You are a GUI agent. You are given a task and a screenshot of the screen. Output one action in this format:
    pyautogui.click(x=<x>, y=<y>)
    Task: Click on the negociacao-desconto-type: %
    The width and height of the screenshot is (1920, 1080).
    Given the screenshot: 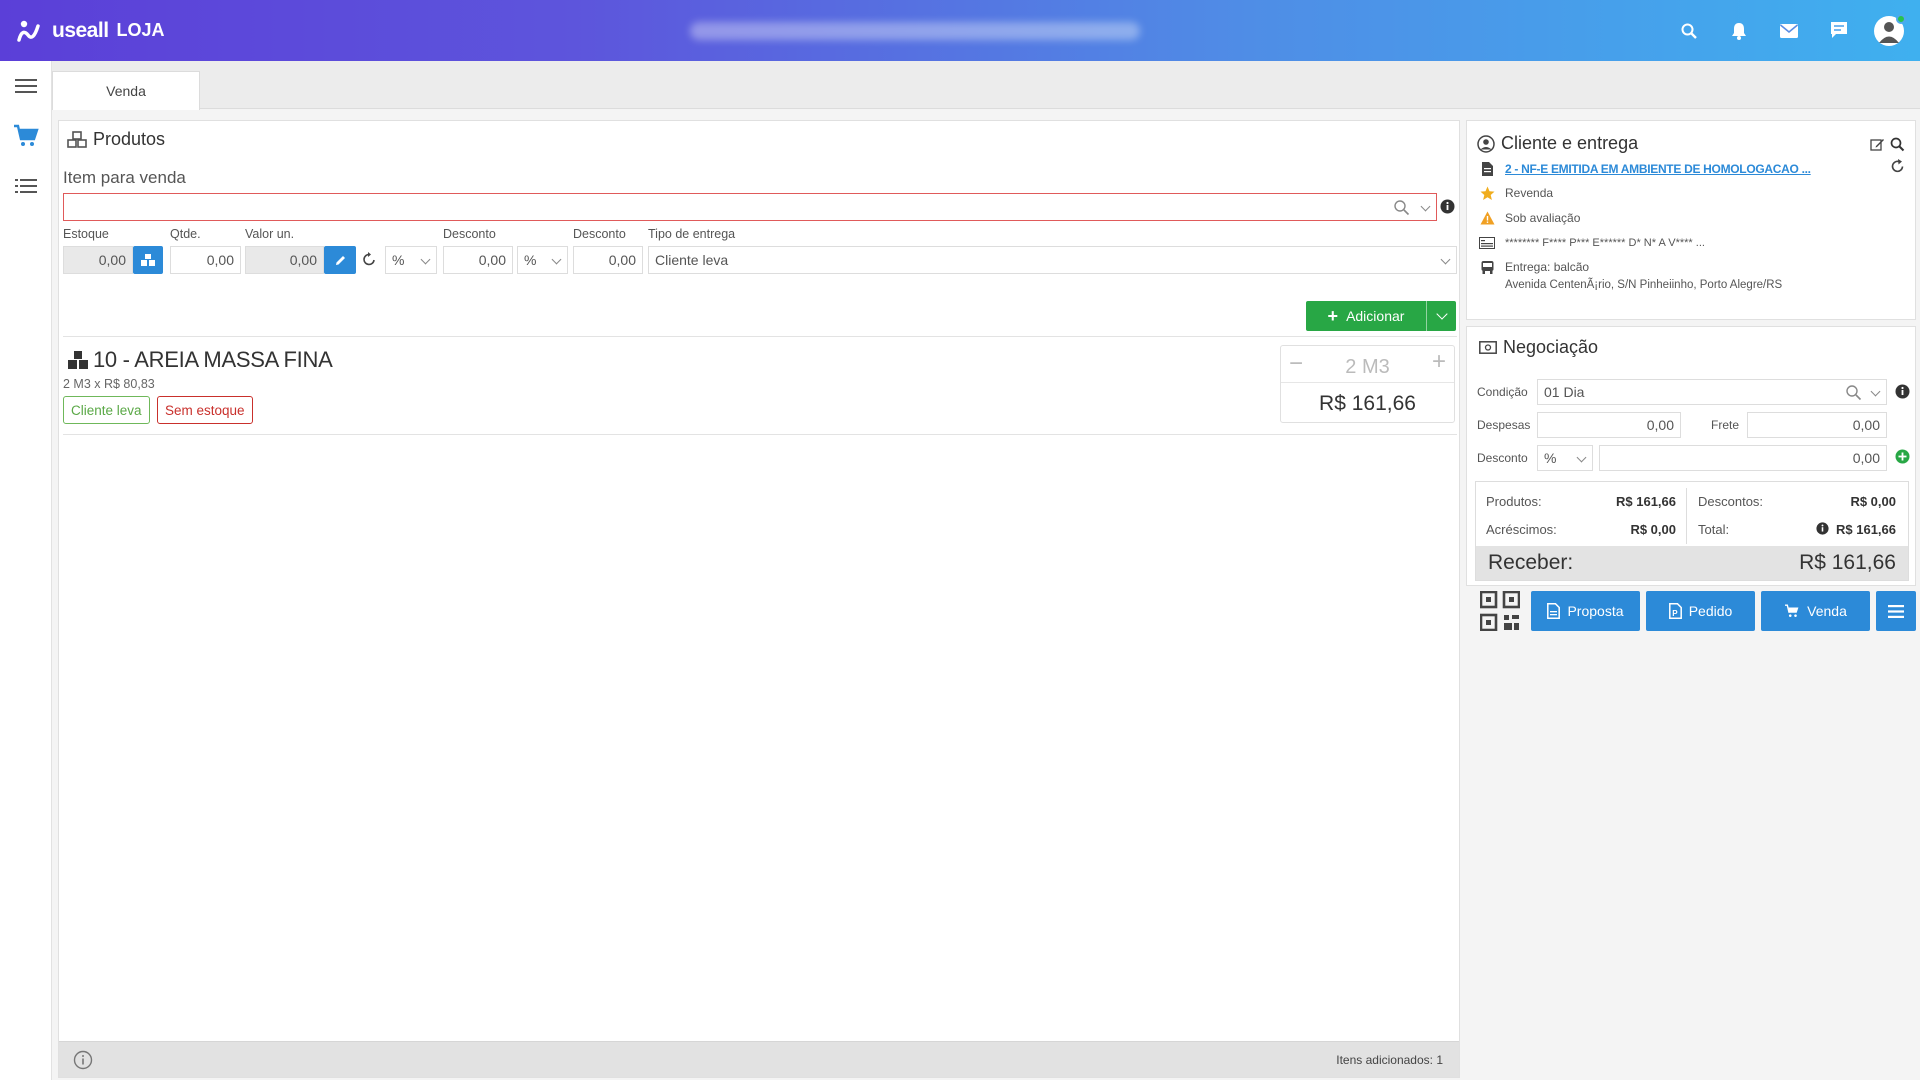 What is the action you would take?
    pyautogui.click(x=1550, y=458)
    